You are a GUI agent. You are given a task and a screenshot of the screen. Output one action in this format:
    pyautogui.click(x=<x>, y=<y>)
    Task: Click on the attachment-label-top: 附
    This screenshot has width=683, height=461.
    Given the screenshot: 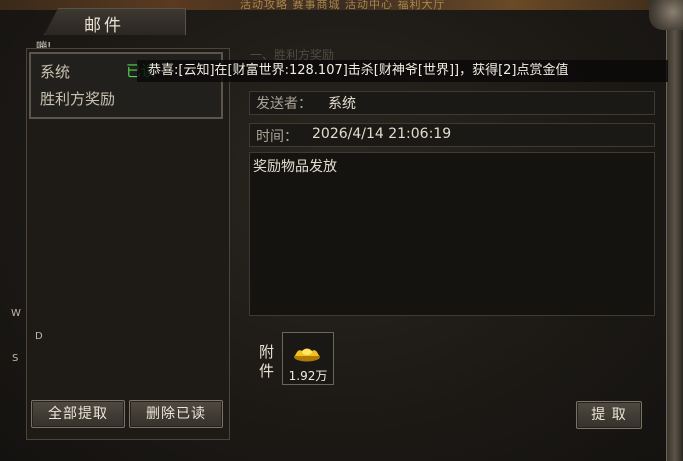 What is the action you would take?
    pyautogui.click(x=267, y=352)
    